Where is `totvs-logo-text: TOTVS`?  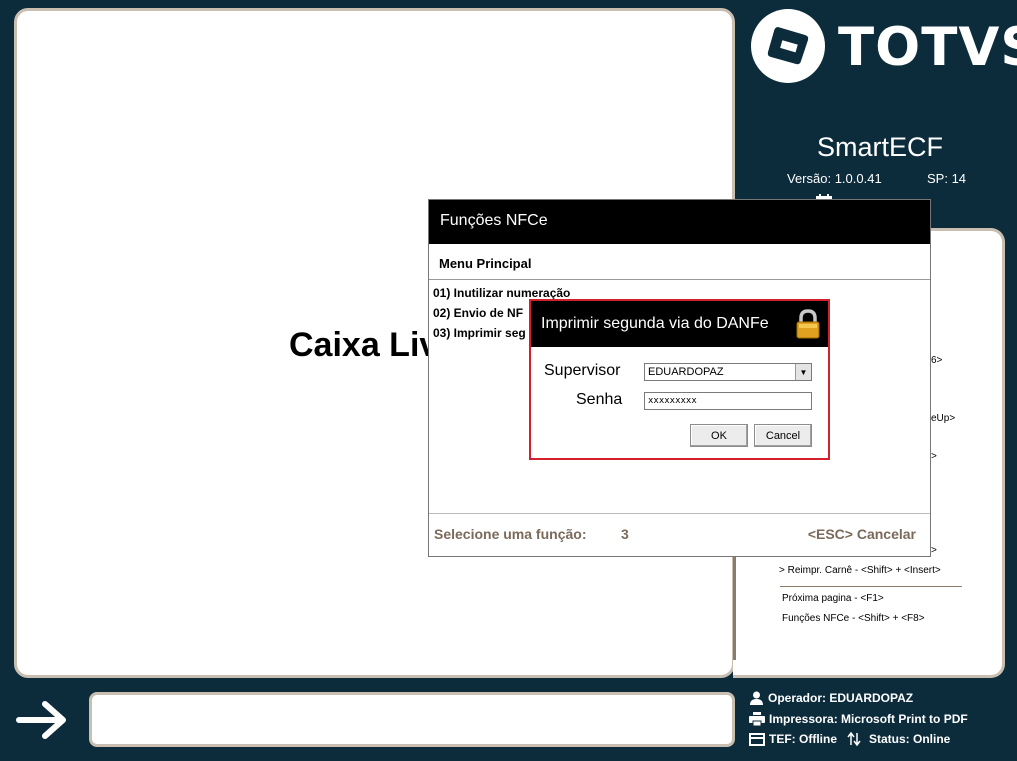
totvs-logo-text: TOTVS is located at coordinates (927, 47).